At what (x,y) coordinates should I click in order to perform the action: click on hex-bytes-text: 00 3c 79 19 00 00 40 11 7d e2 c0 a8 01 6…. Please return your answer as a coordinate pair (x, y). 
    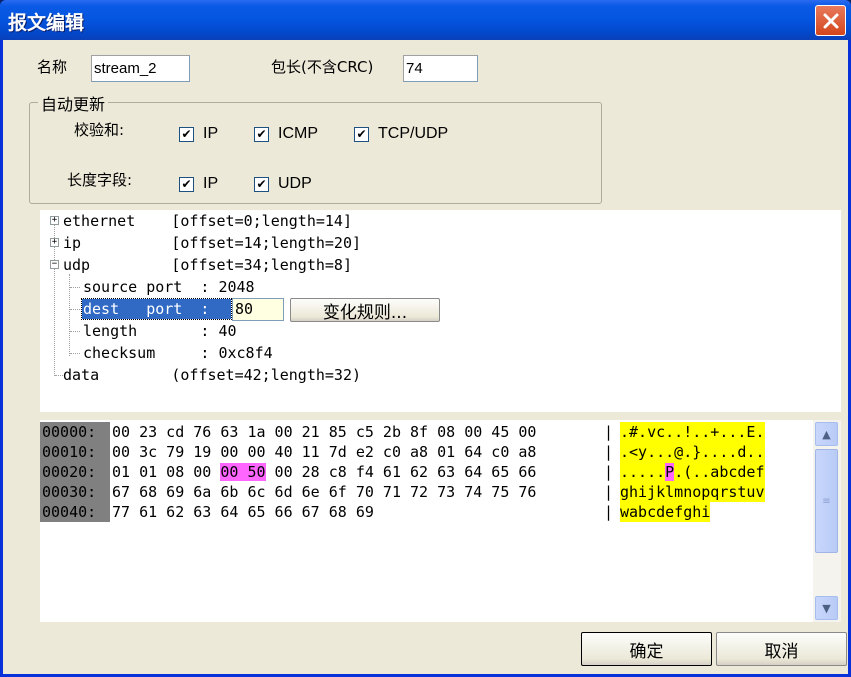
    Looking at the image, I should click on (324, 452).